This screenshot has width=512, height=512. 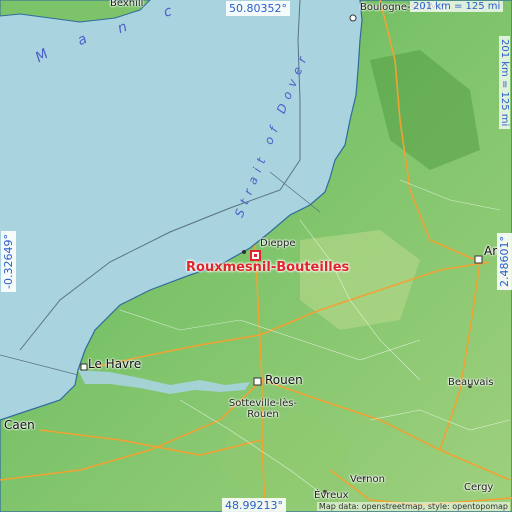 I want to click on scale-bar-right: 201 km = 125 mi, so click(x=504, y=83).